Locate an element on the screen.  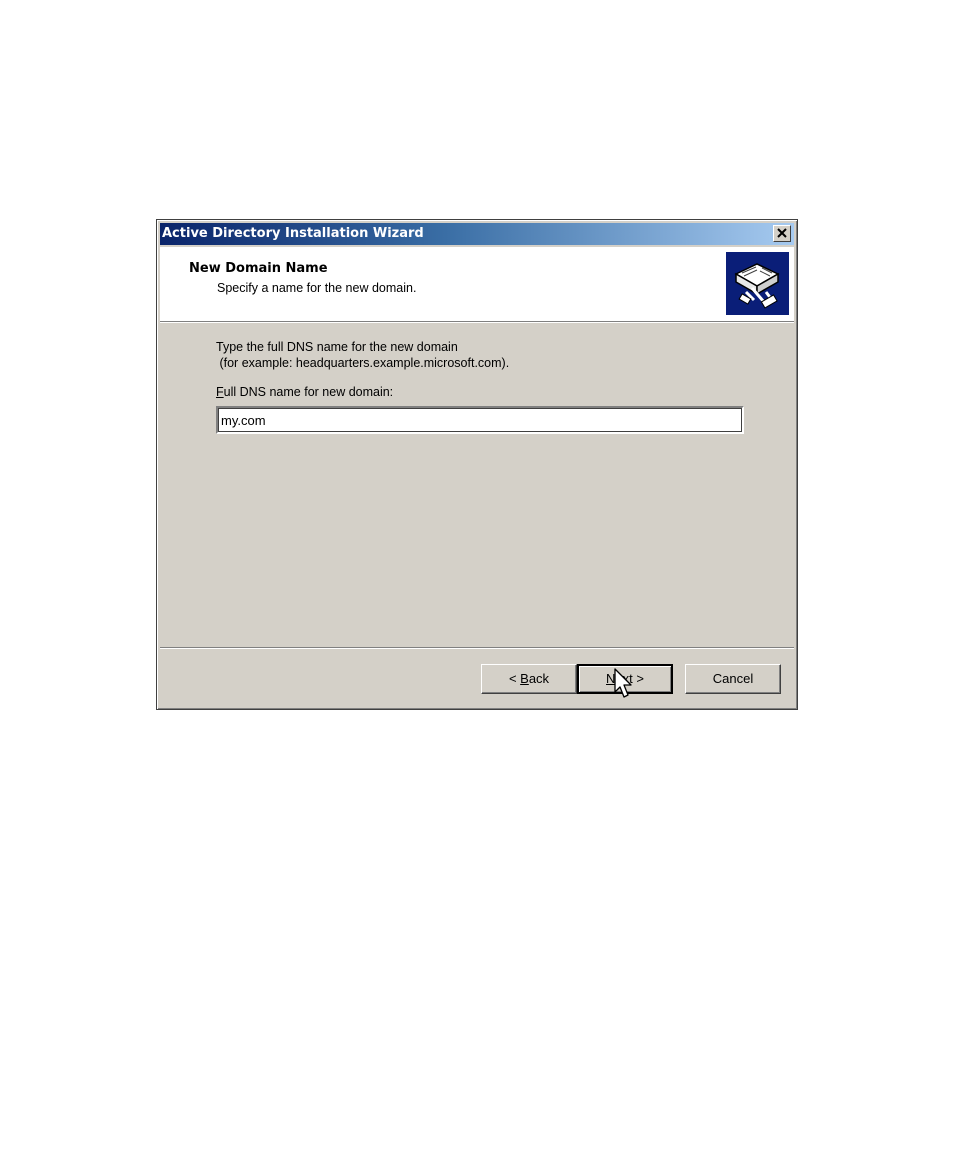
back-rest: ack is located at coordinates (539, 678).